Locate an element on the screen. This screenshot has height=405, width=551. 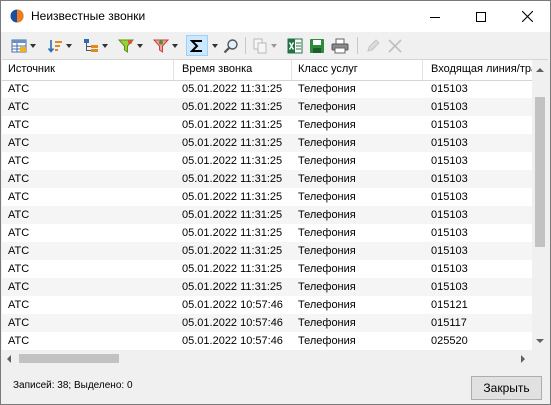
filter-icon is located at coordinates (126, 46).